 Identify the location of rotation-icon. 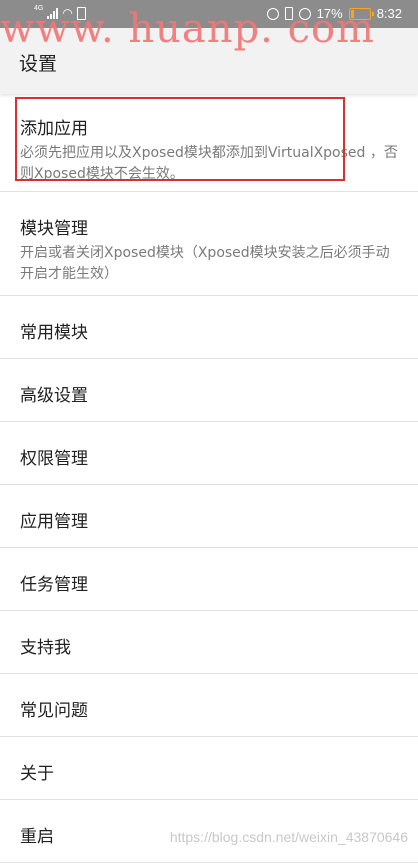
(304, 13).